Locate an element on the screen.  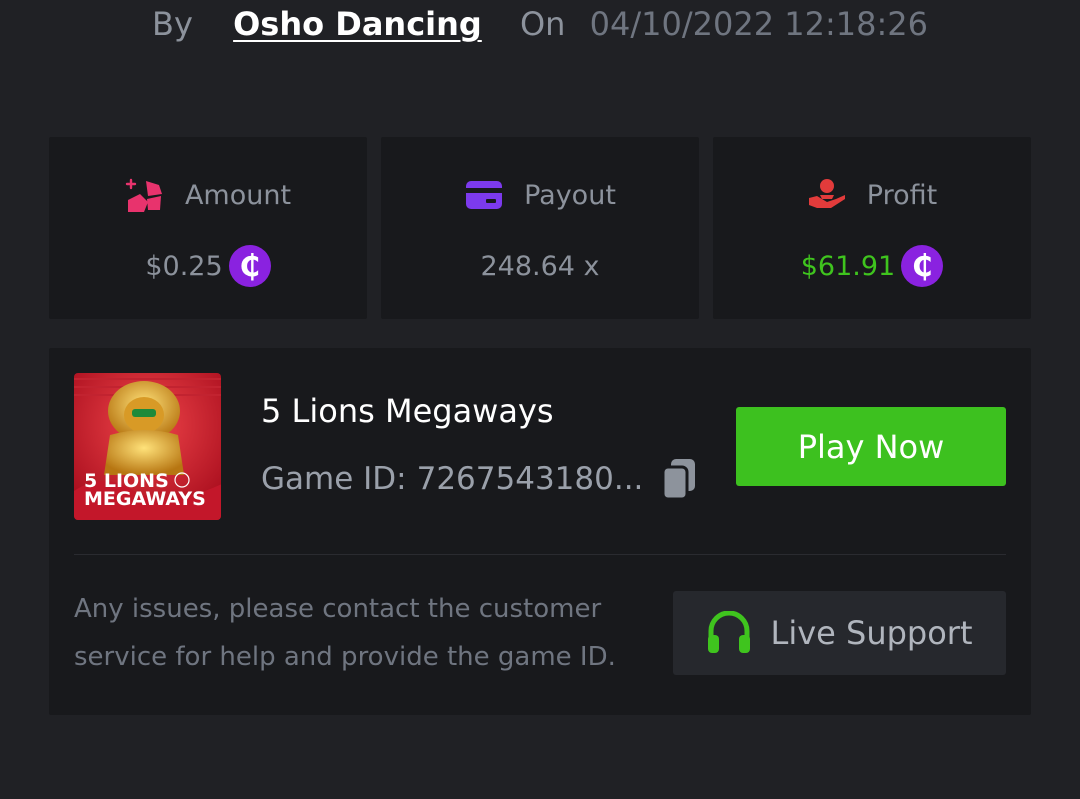
headset-icon is located at coordinates (729, 632).